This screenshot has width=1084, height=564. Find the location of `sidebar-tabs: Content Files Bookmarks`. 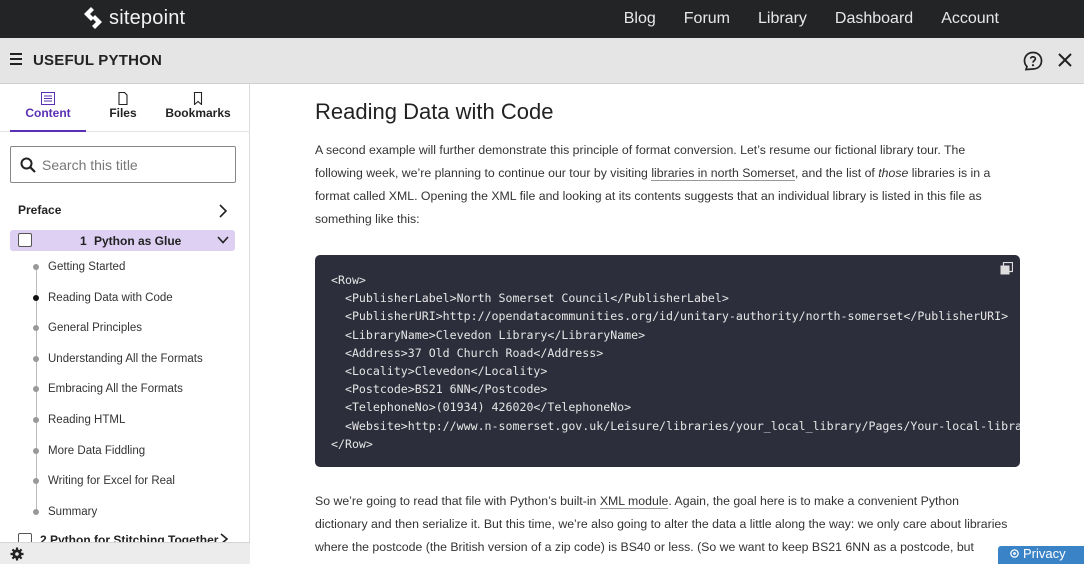

sidebar-tabs: Content Files Bookmarks is located at coordinates (125, 108).